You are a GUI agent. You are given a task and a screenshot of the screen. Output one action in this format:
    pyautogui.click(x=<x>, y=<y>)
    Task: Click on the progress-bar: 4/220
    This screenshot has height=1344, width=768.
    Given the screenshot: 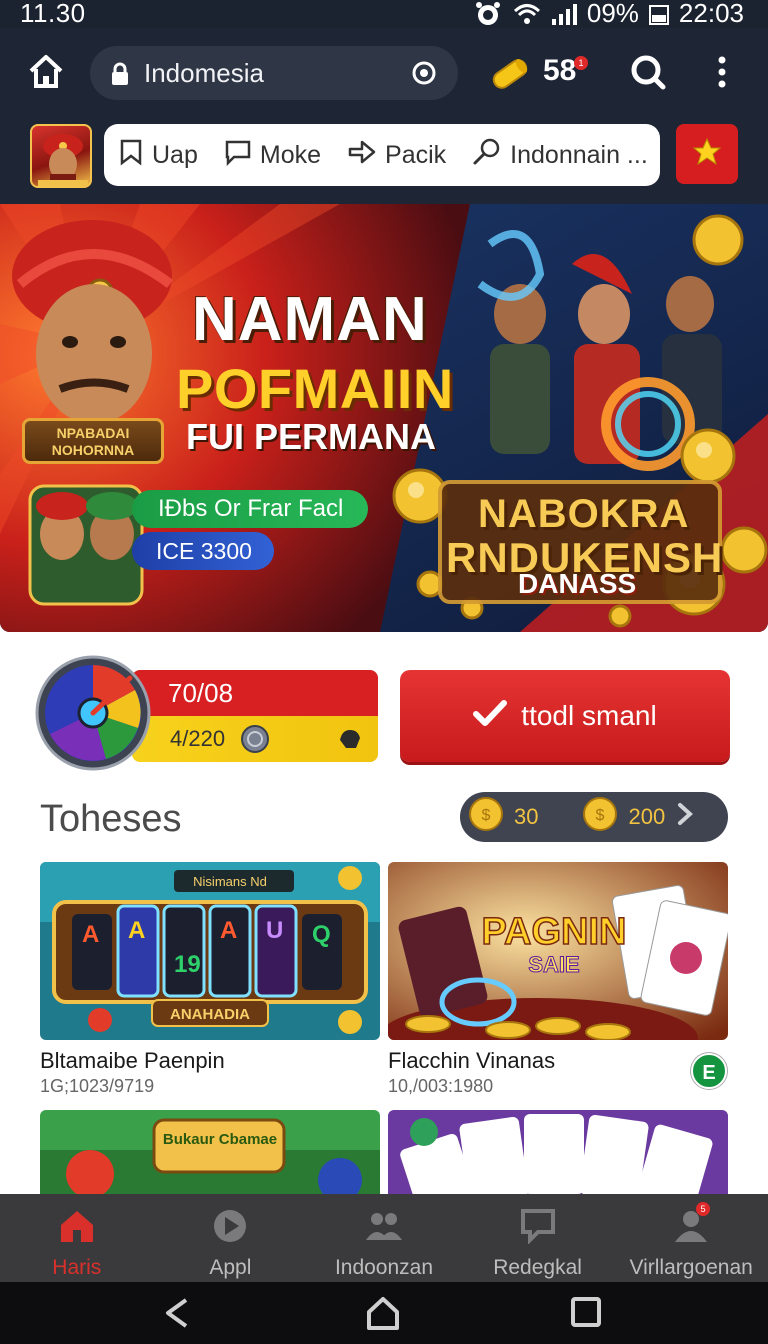 What is the action you would take?
    pyautogui.click(x=255, y=739)
    